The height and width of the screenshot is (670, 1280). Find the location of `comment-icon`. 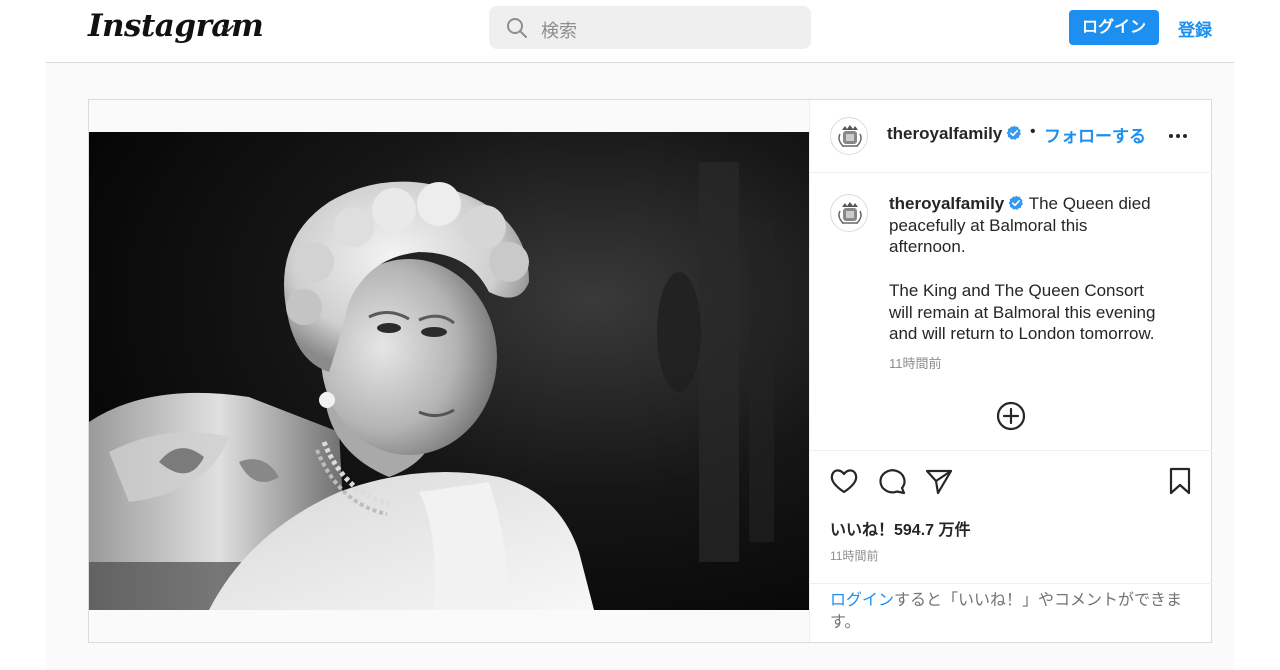

comment-icon is located at coordinates (892, 481).